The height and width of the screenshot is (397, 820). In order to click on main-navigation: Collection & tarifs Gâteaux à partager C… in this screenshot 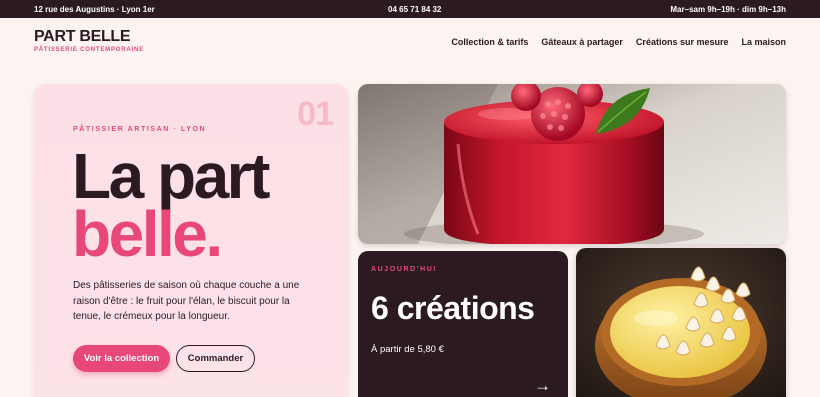, I will do `click(618, 42)`.